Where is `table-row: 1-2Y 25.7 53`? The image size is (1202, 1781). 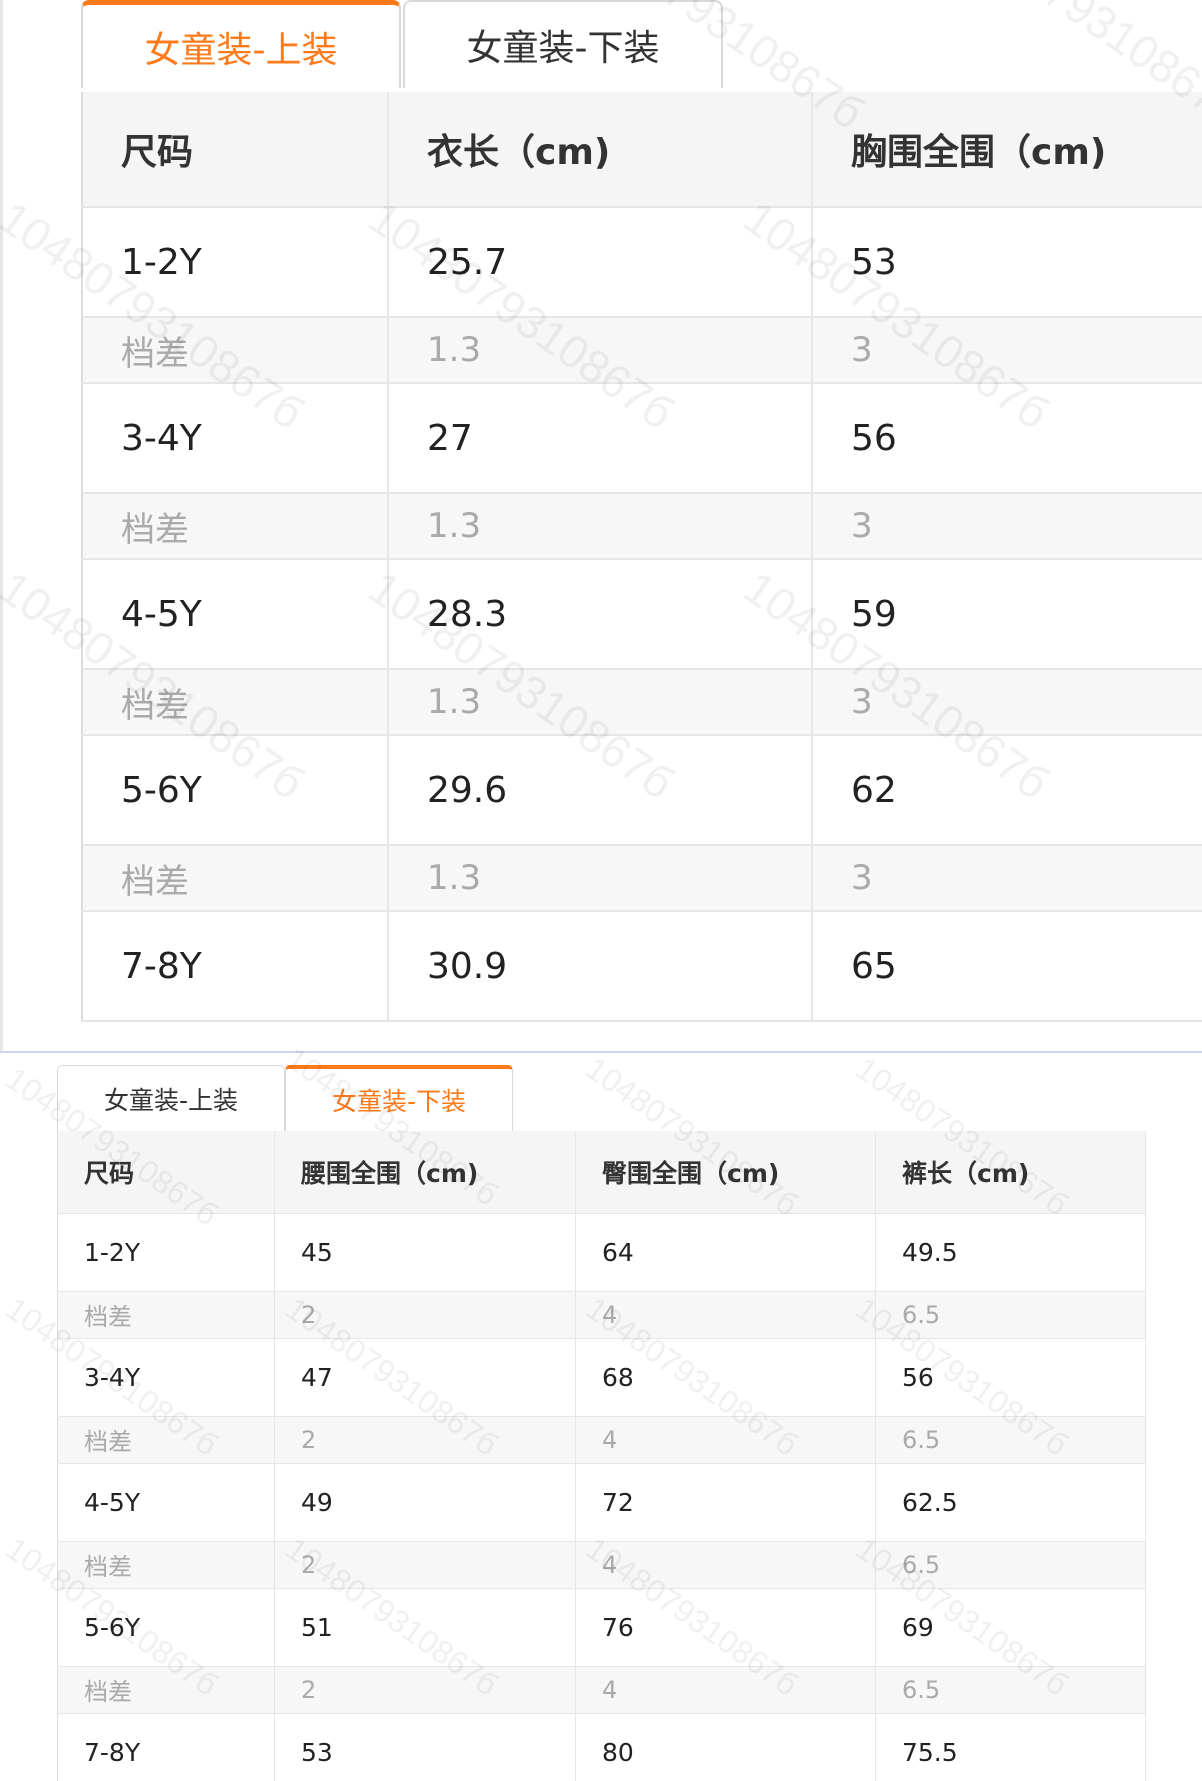
table-row: 1-2Y 25.7 53 is located at coordinates (642, 262).